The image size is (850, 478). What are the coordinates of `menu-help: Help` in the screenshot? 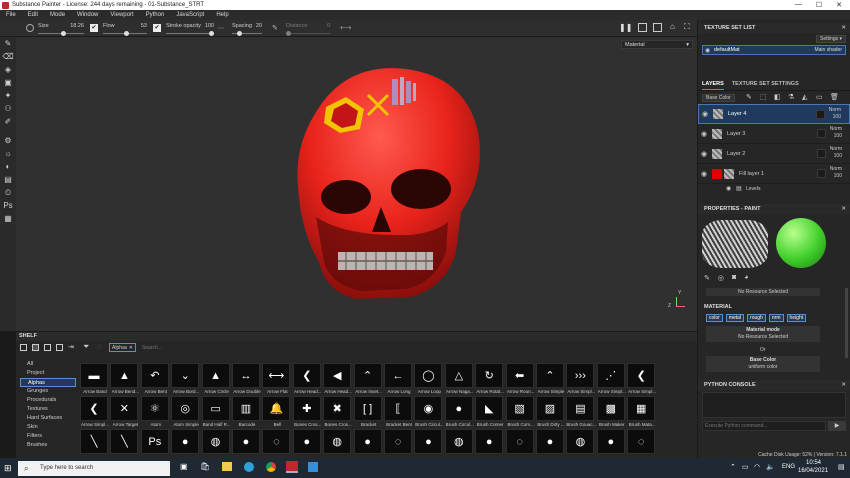 It's located at (222, 15).